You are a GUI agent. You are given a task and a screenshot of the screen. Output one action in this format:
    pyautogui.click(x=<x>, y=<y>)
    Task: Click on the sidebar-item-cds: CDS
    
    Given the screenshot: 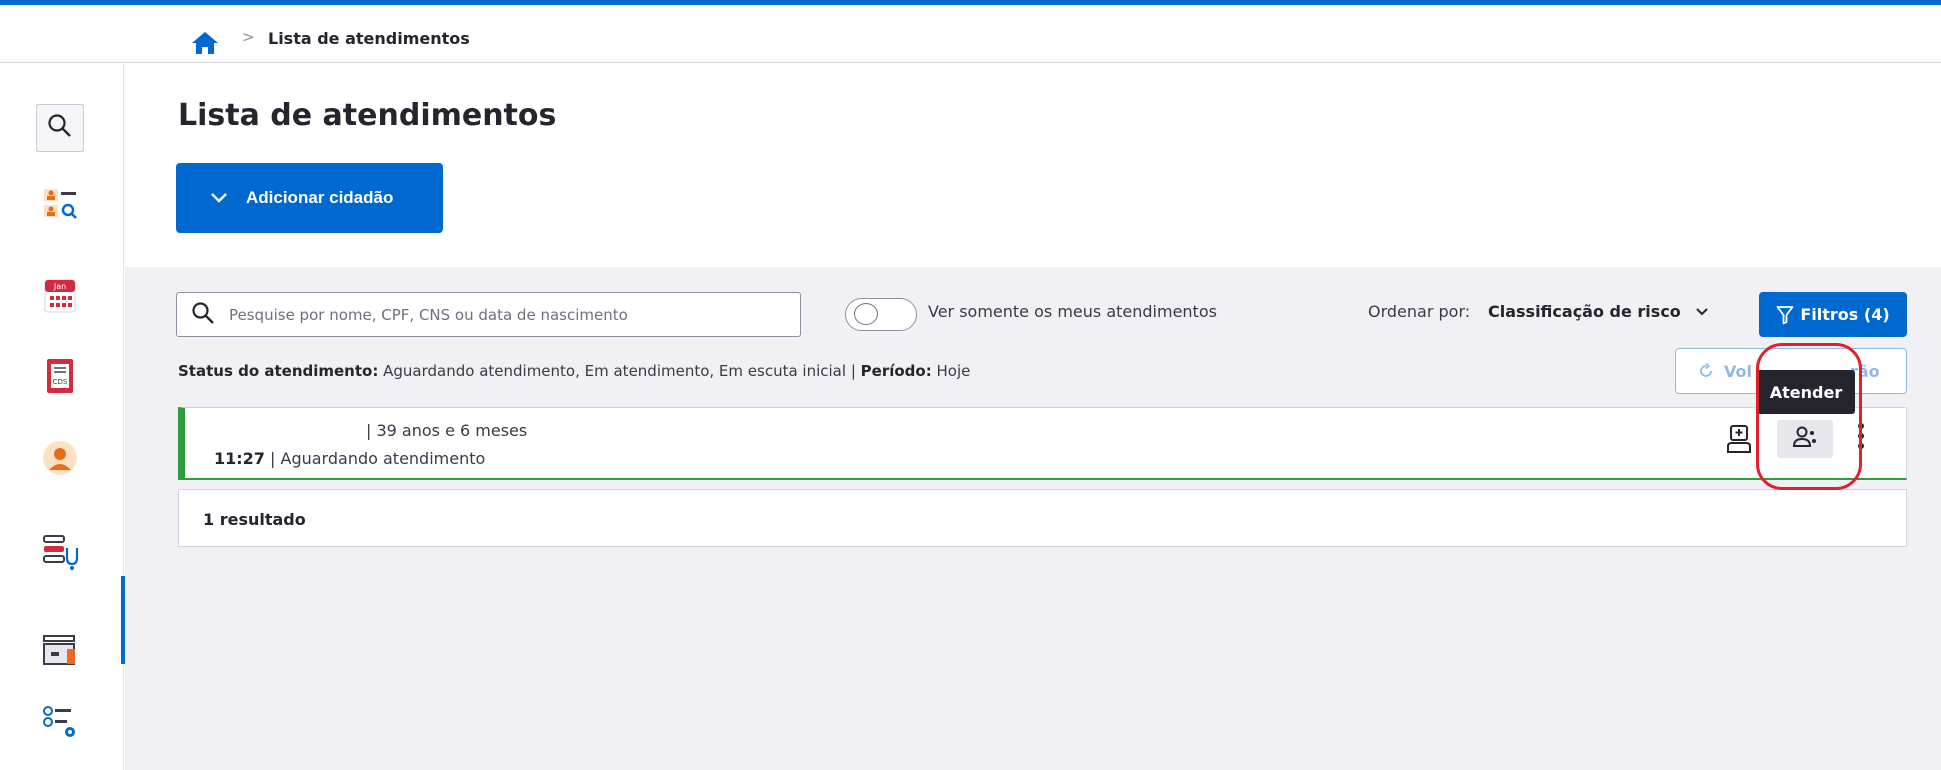 What is the action you would take?
    pyautogui.click(x=60, y=378)
    